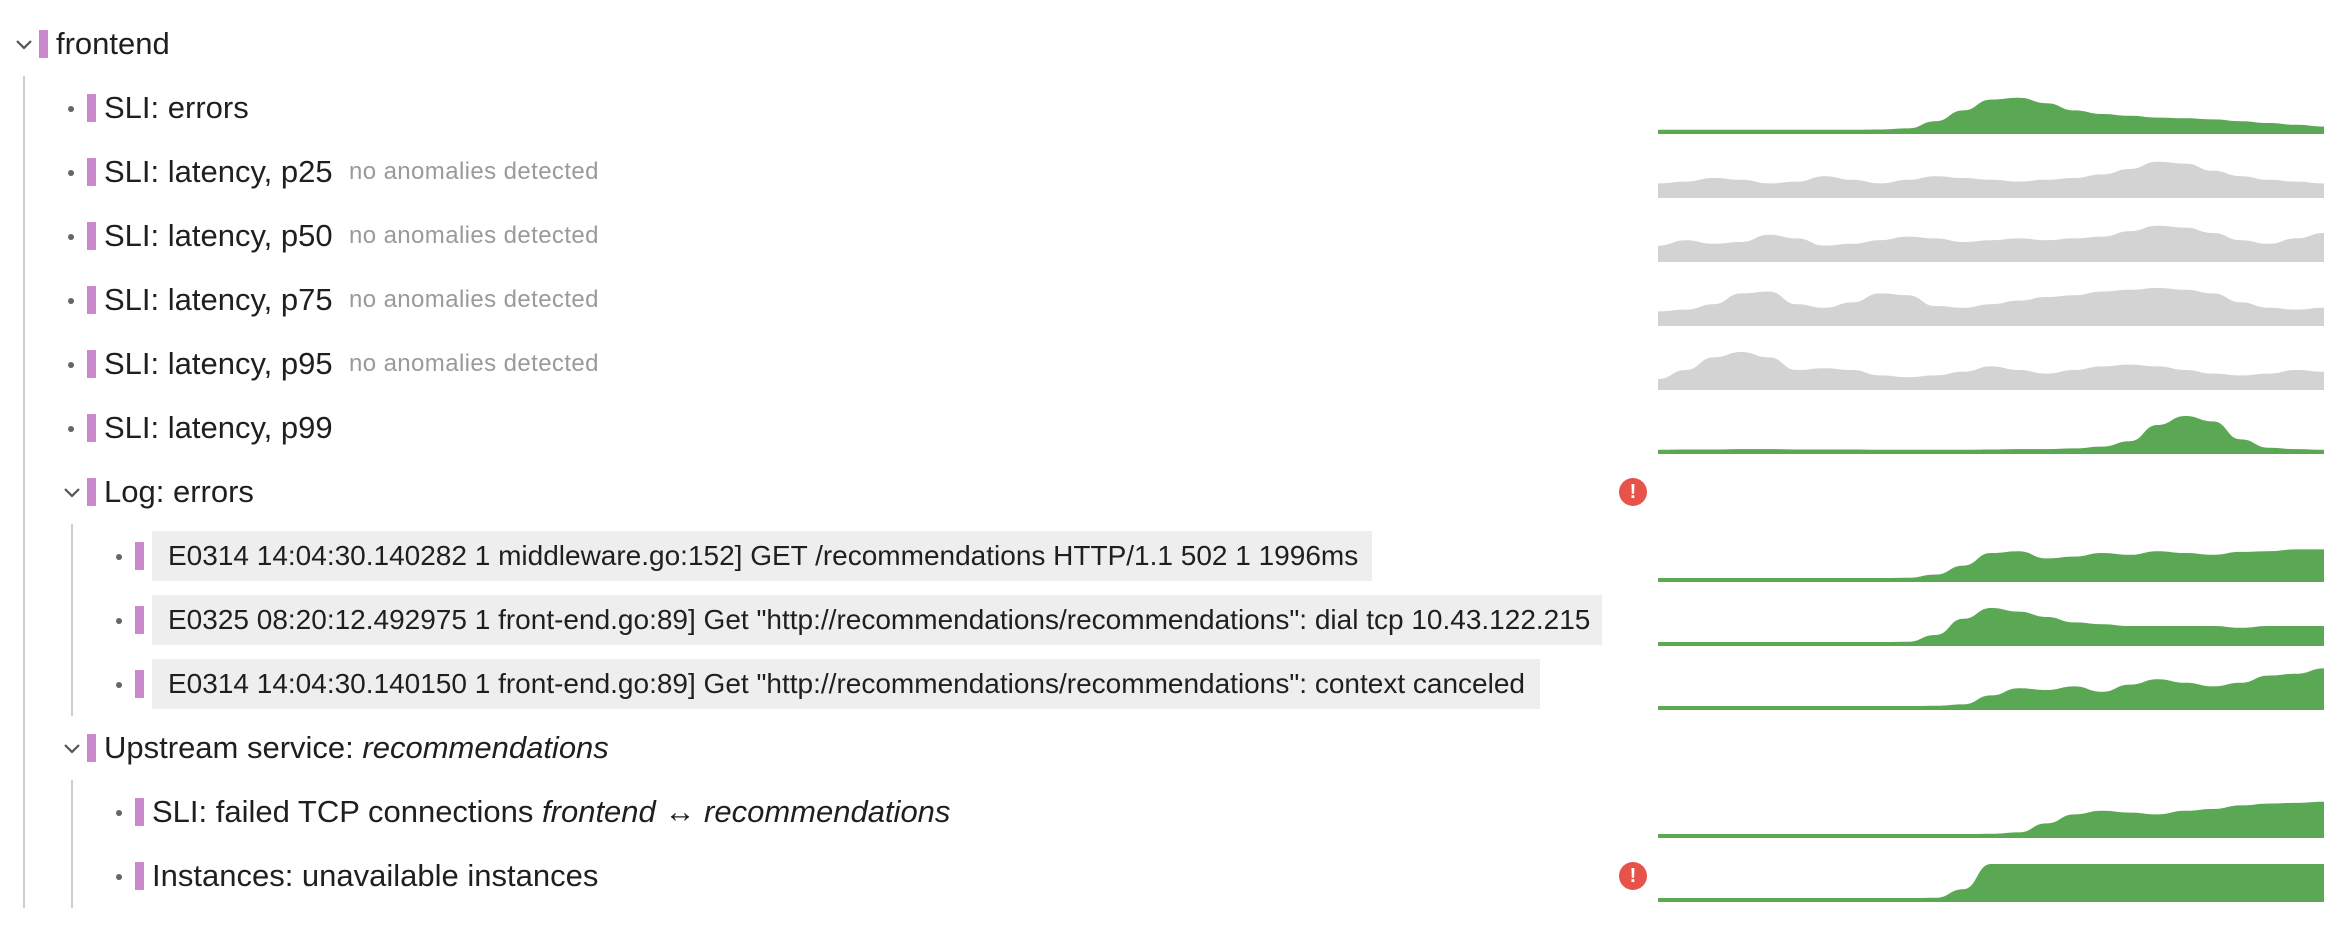  Describe the element at coordinates (218, 299) in the screenshot. I see `node-label: SLI: latency, p75` at that location.